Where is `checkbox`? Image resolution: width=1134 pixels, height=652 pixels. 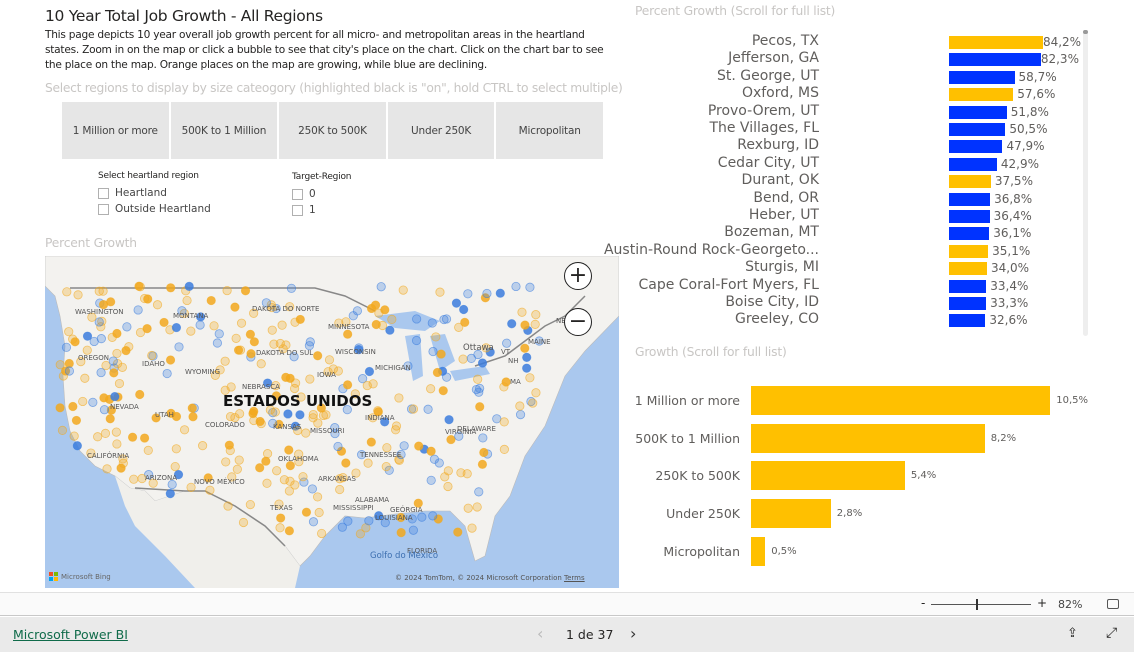
checkbox is located at coordinates (297, 210).